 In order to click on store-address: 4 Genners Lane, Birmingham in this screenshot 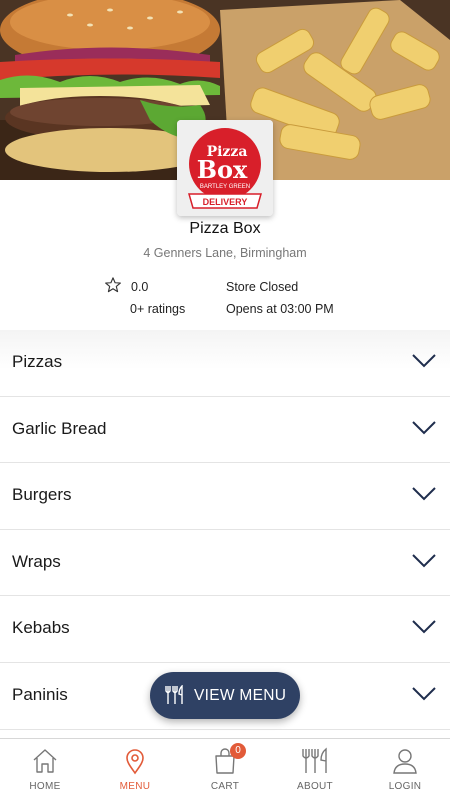, I will do `click(225, 253)`.